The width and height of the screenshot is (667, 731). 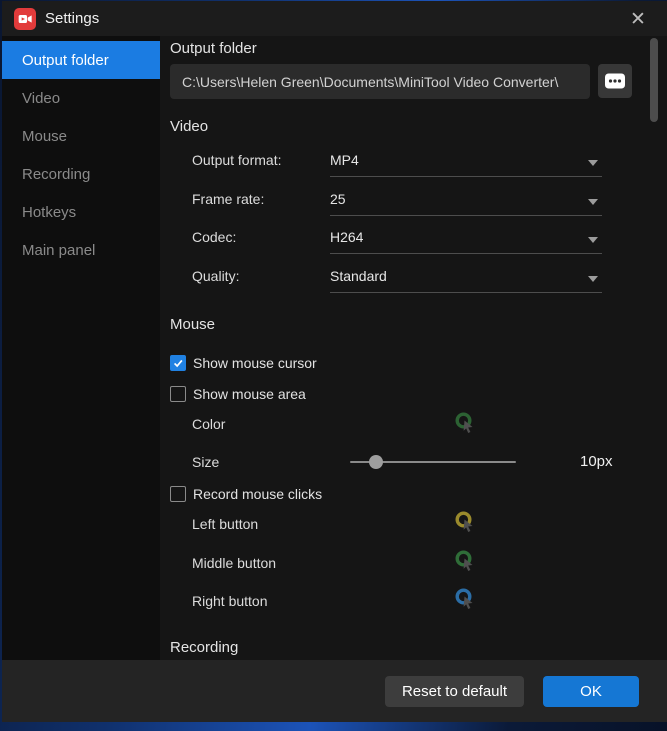 What do you see at coordinates (376, 462) in the screenshot?
I see `slider-thumb` at bounding box center [376, 462].